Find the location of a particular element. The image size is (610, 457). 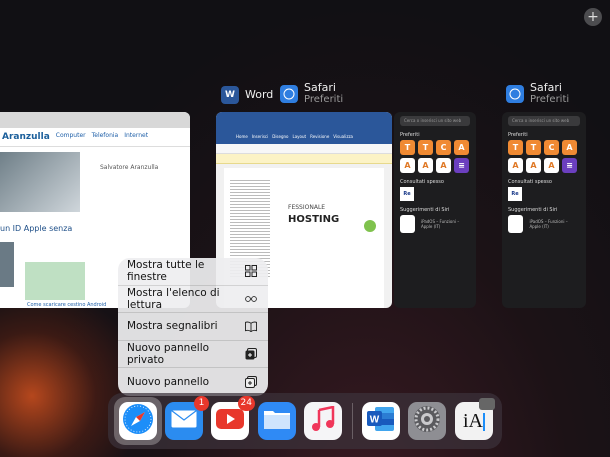

article-image is located at coordinates (40, 182).